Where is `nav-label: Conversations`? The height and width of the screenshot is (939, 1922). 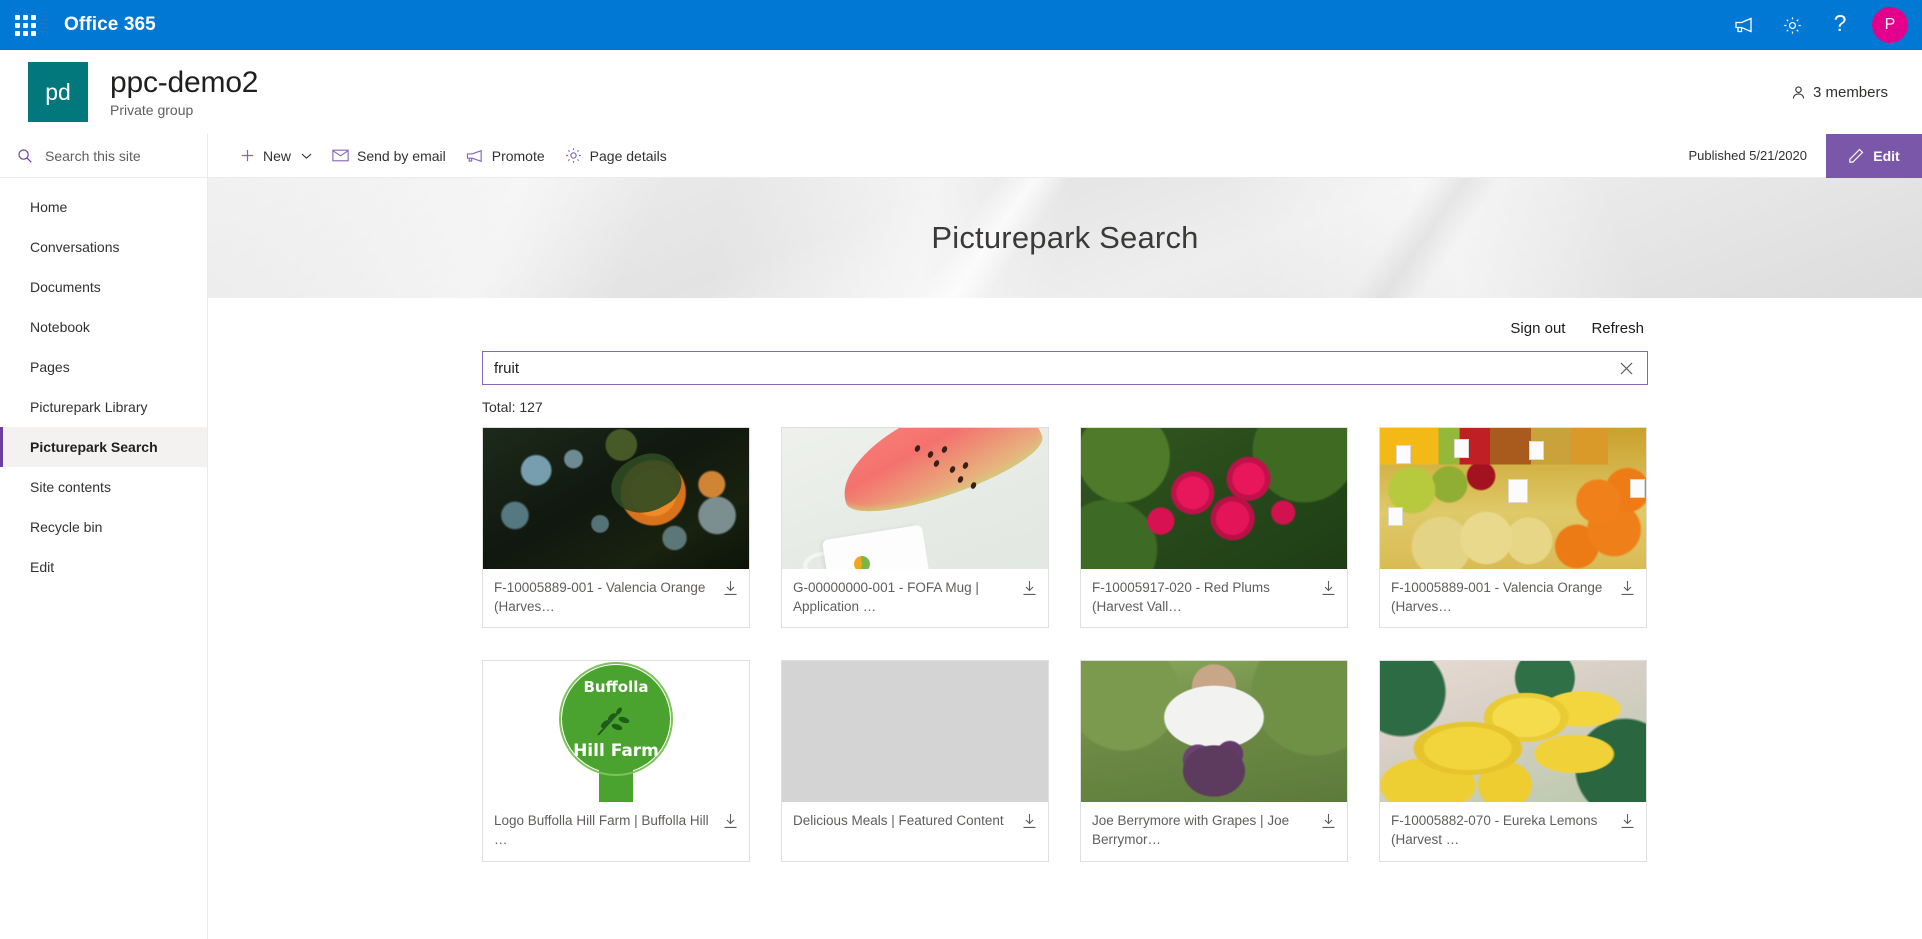 nav-label: Conversations is located at coordinates (75, 247).